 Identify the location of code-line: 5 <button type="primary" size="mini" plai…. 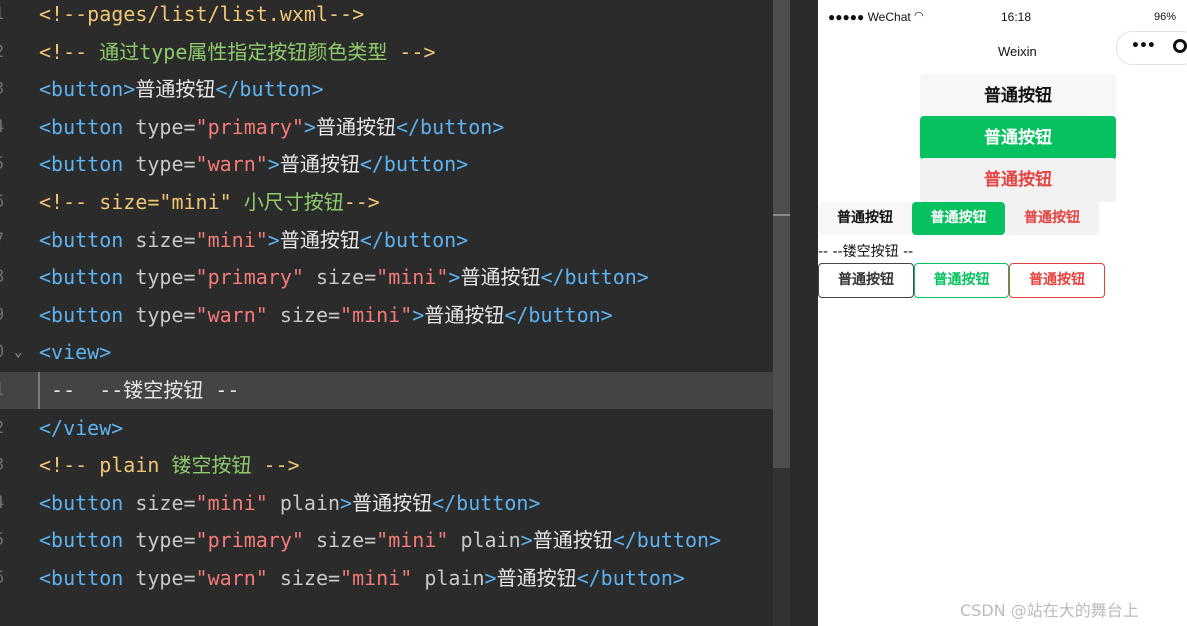
(395, 540).